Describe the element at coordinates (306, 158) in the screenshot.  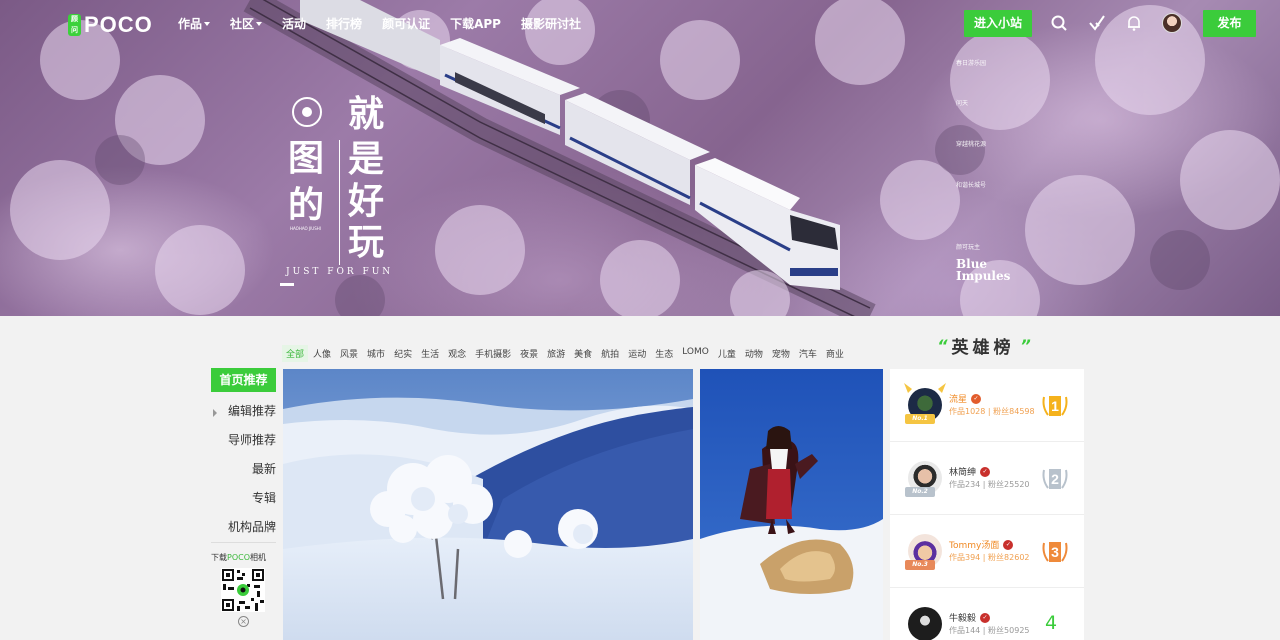
I see `hero-title-char: 图` at that location.